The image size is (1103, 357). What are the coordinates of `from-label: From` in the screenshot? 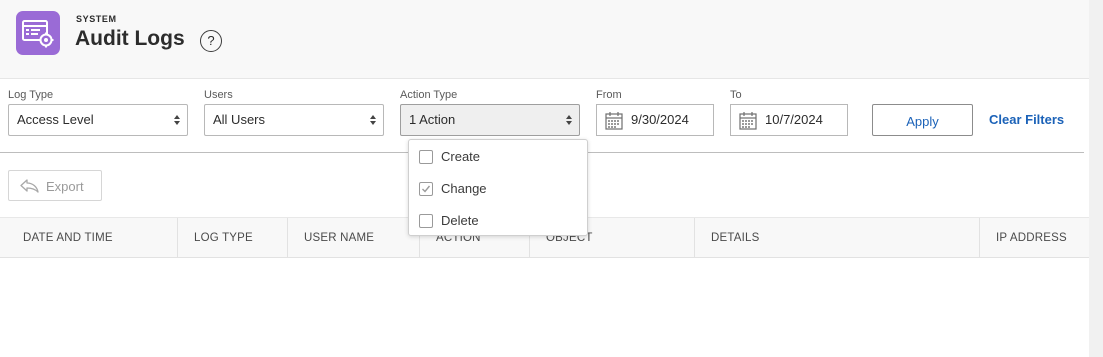 It's located at (609, 95).